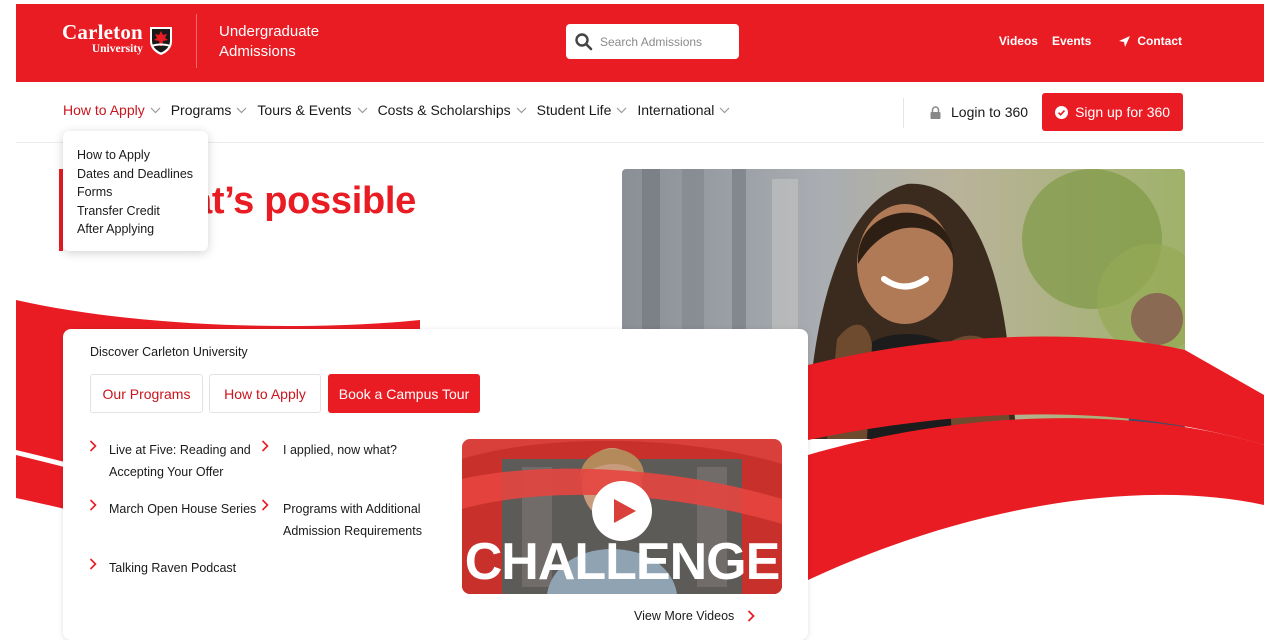  I want to click on book-campus-tour-button: Book a Campus Tour, so click(404, 393).